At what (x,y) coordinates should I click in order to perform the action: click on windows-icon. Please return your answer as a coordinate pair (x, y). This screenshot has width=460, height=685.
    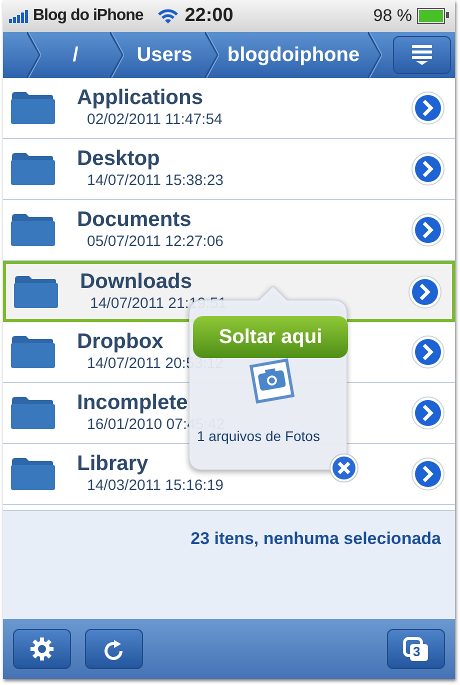
    Looking at the image, I should click on (416, 649).